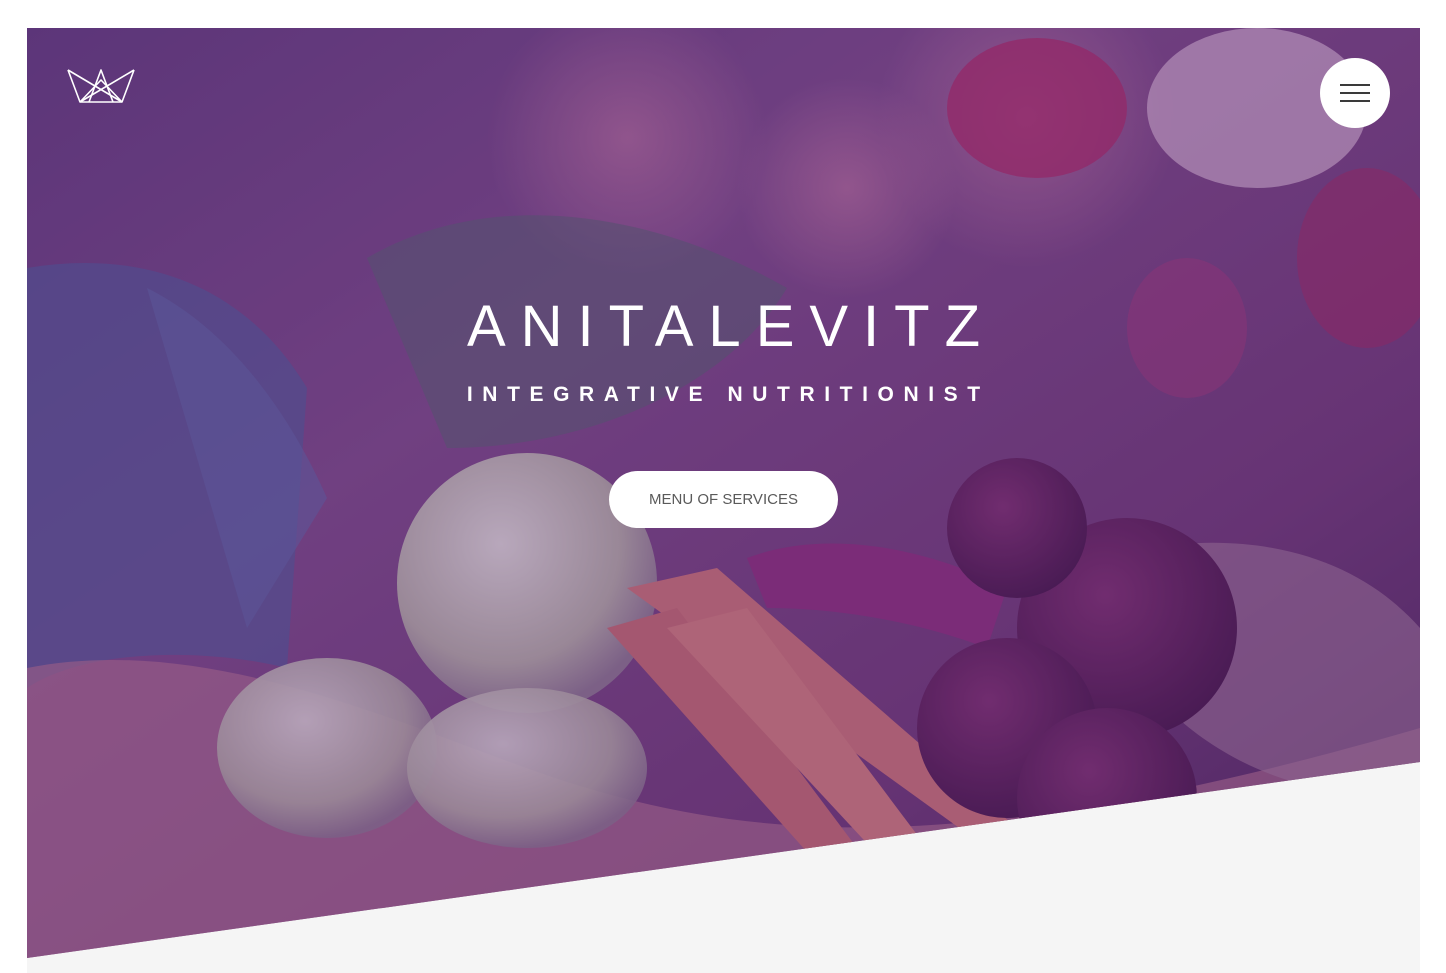  I want to click on menu-of-services-button: MENU OF SERVICES, so click(723, 499).